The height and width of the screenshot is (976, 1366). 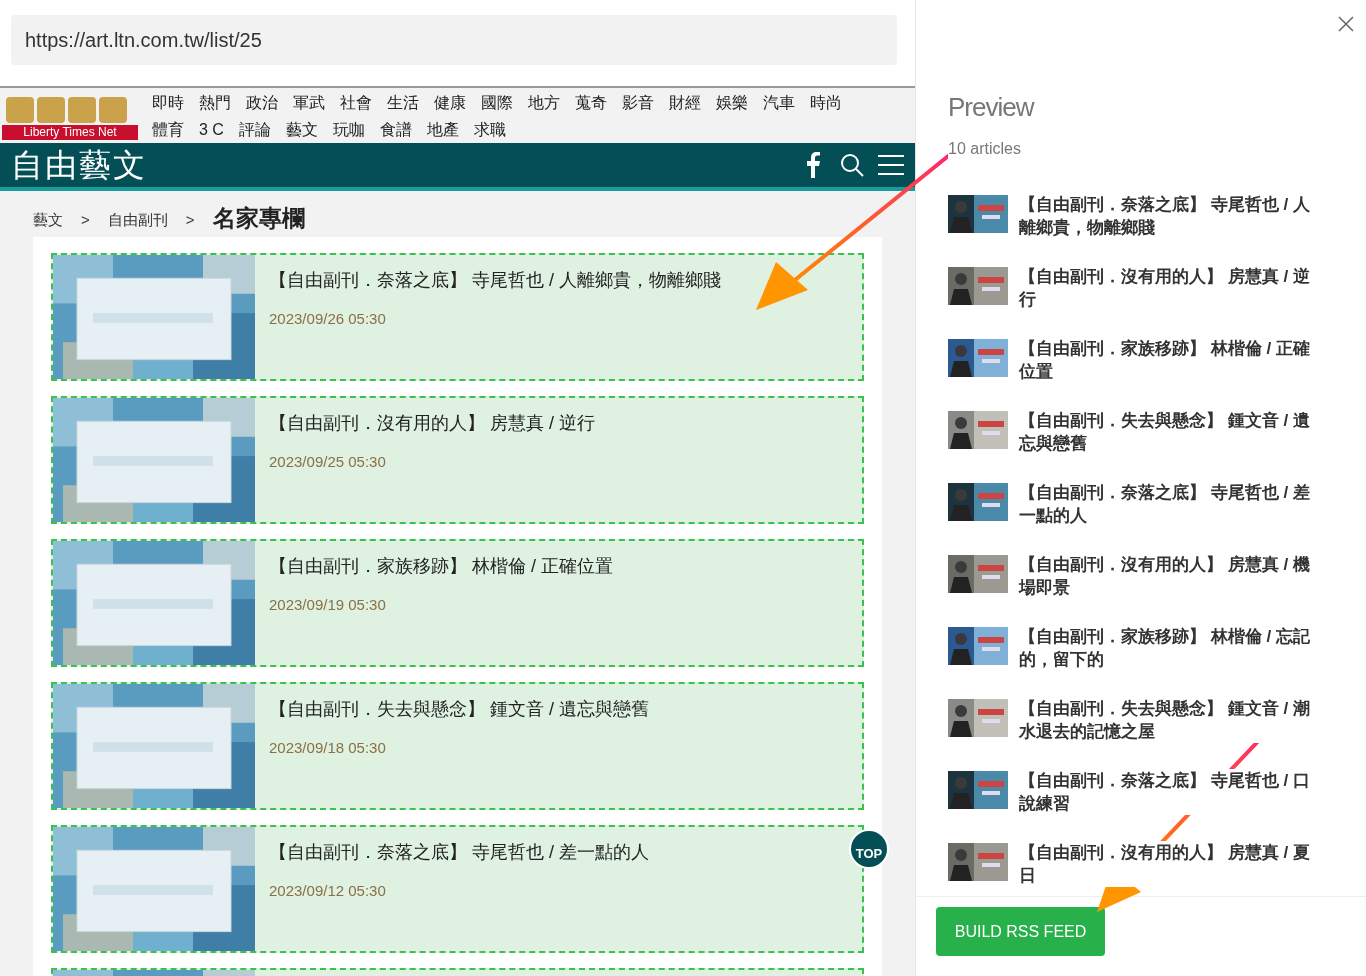 I want to click on breadcrumb-link: 自由副刊, so click(x=137, y=219).